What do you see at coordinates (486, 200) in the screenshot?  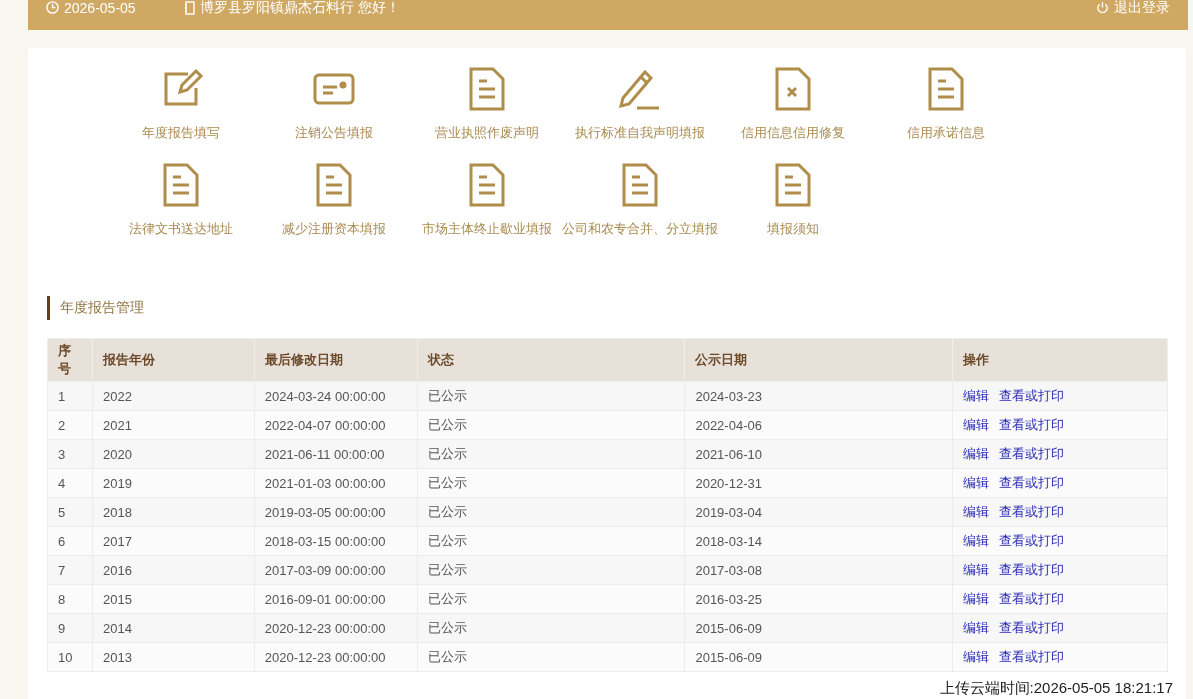 I see `shortcut-link: 市场主体终止歇业填报` at bounding box center [486, 200].